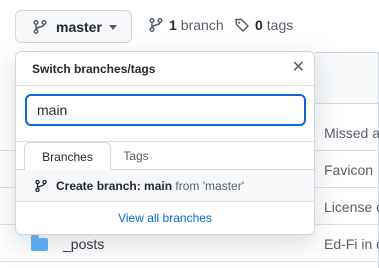 The image size is (379, 268). I want to click on file-name-posts: _posts, so click(83, 244).